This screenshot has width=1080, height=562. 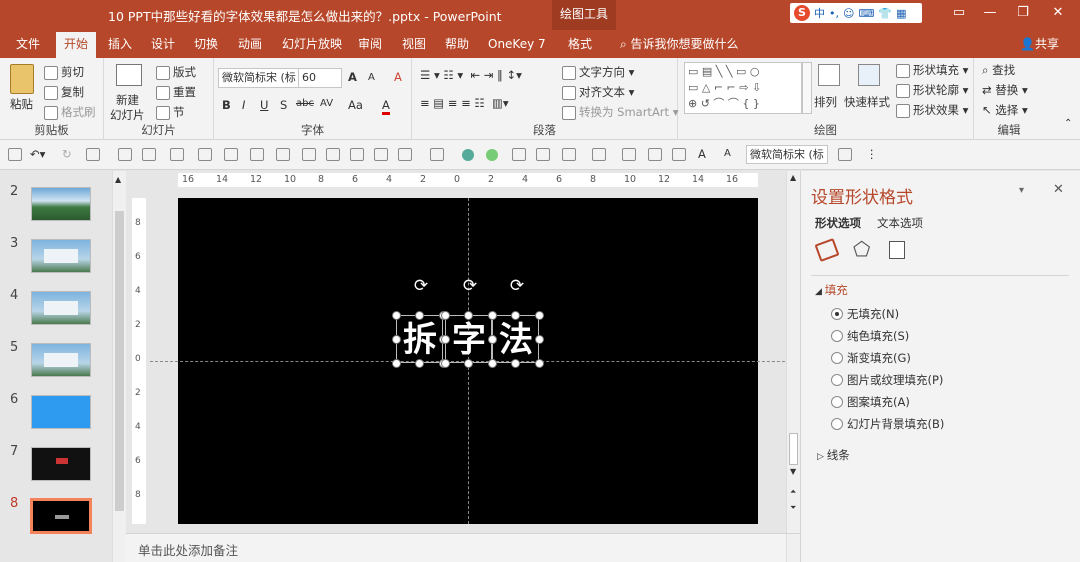 What do you see at coordinates (67, 154) in the screenshot?
I see `redo-icon: ↻` at bounding box center [67, 154].